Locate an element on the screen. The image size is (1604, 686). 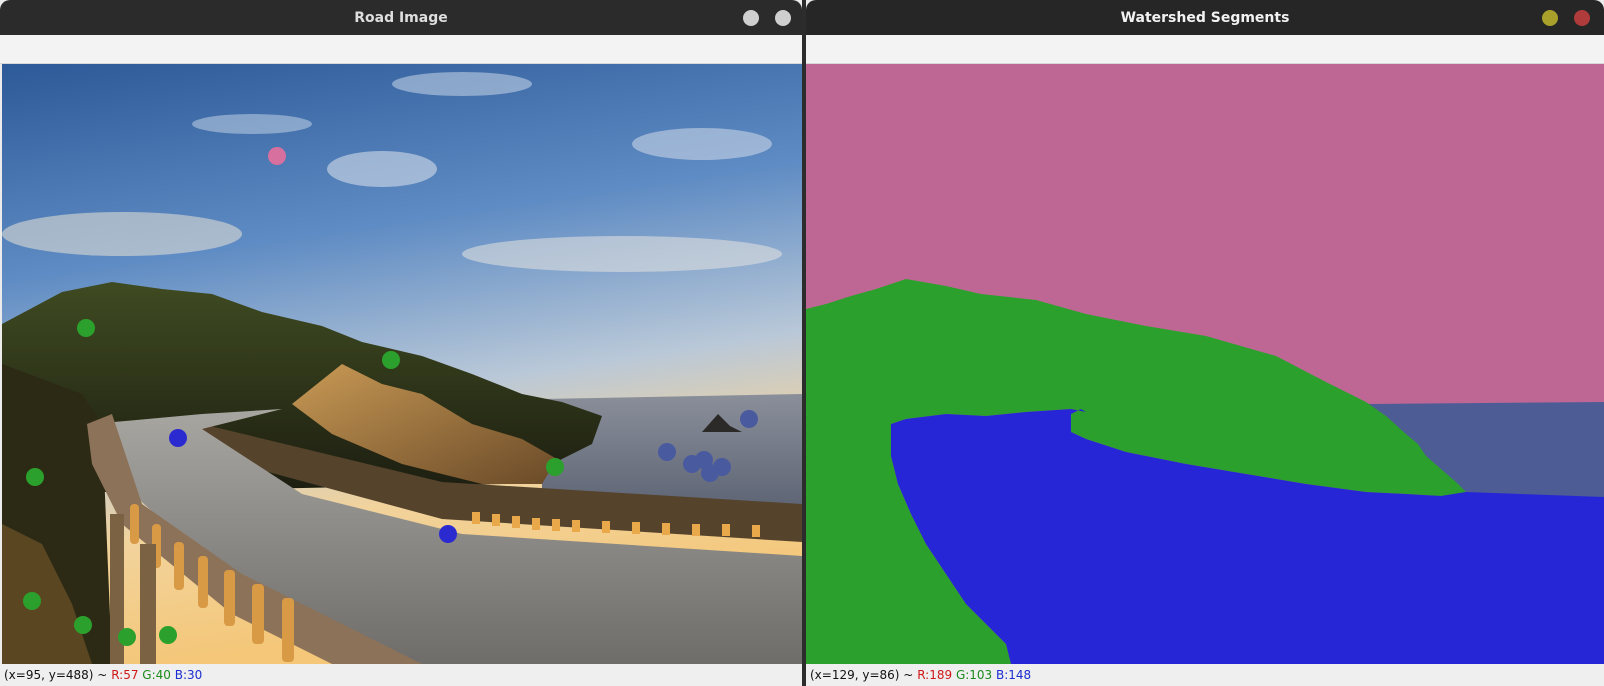
maximize-button is located at coordinates (783, 18).